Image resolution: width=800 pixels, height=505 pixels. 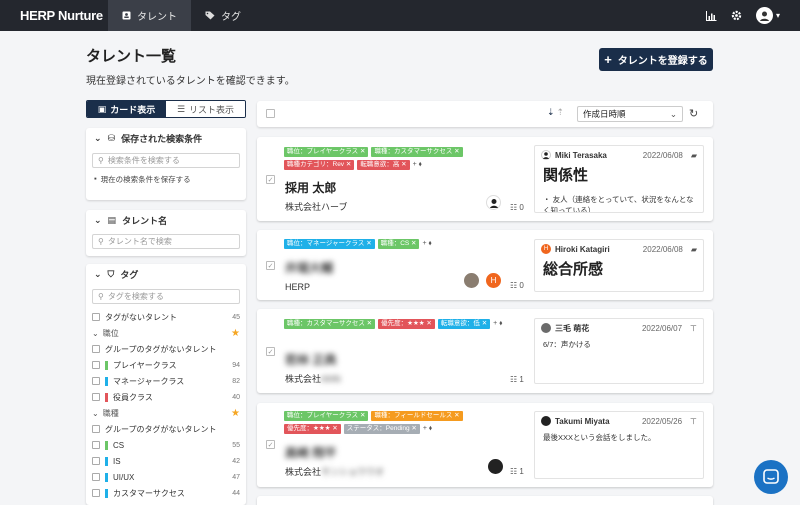 I want to click on tag-filter-item: IS 42, so click(x=166, y=461).